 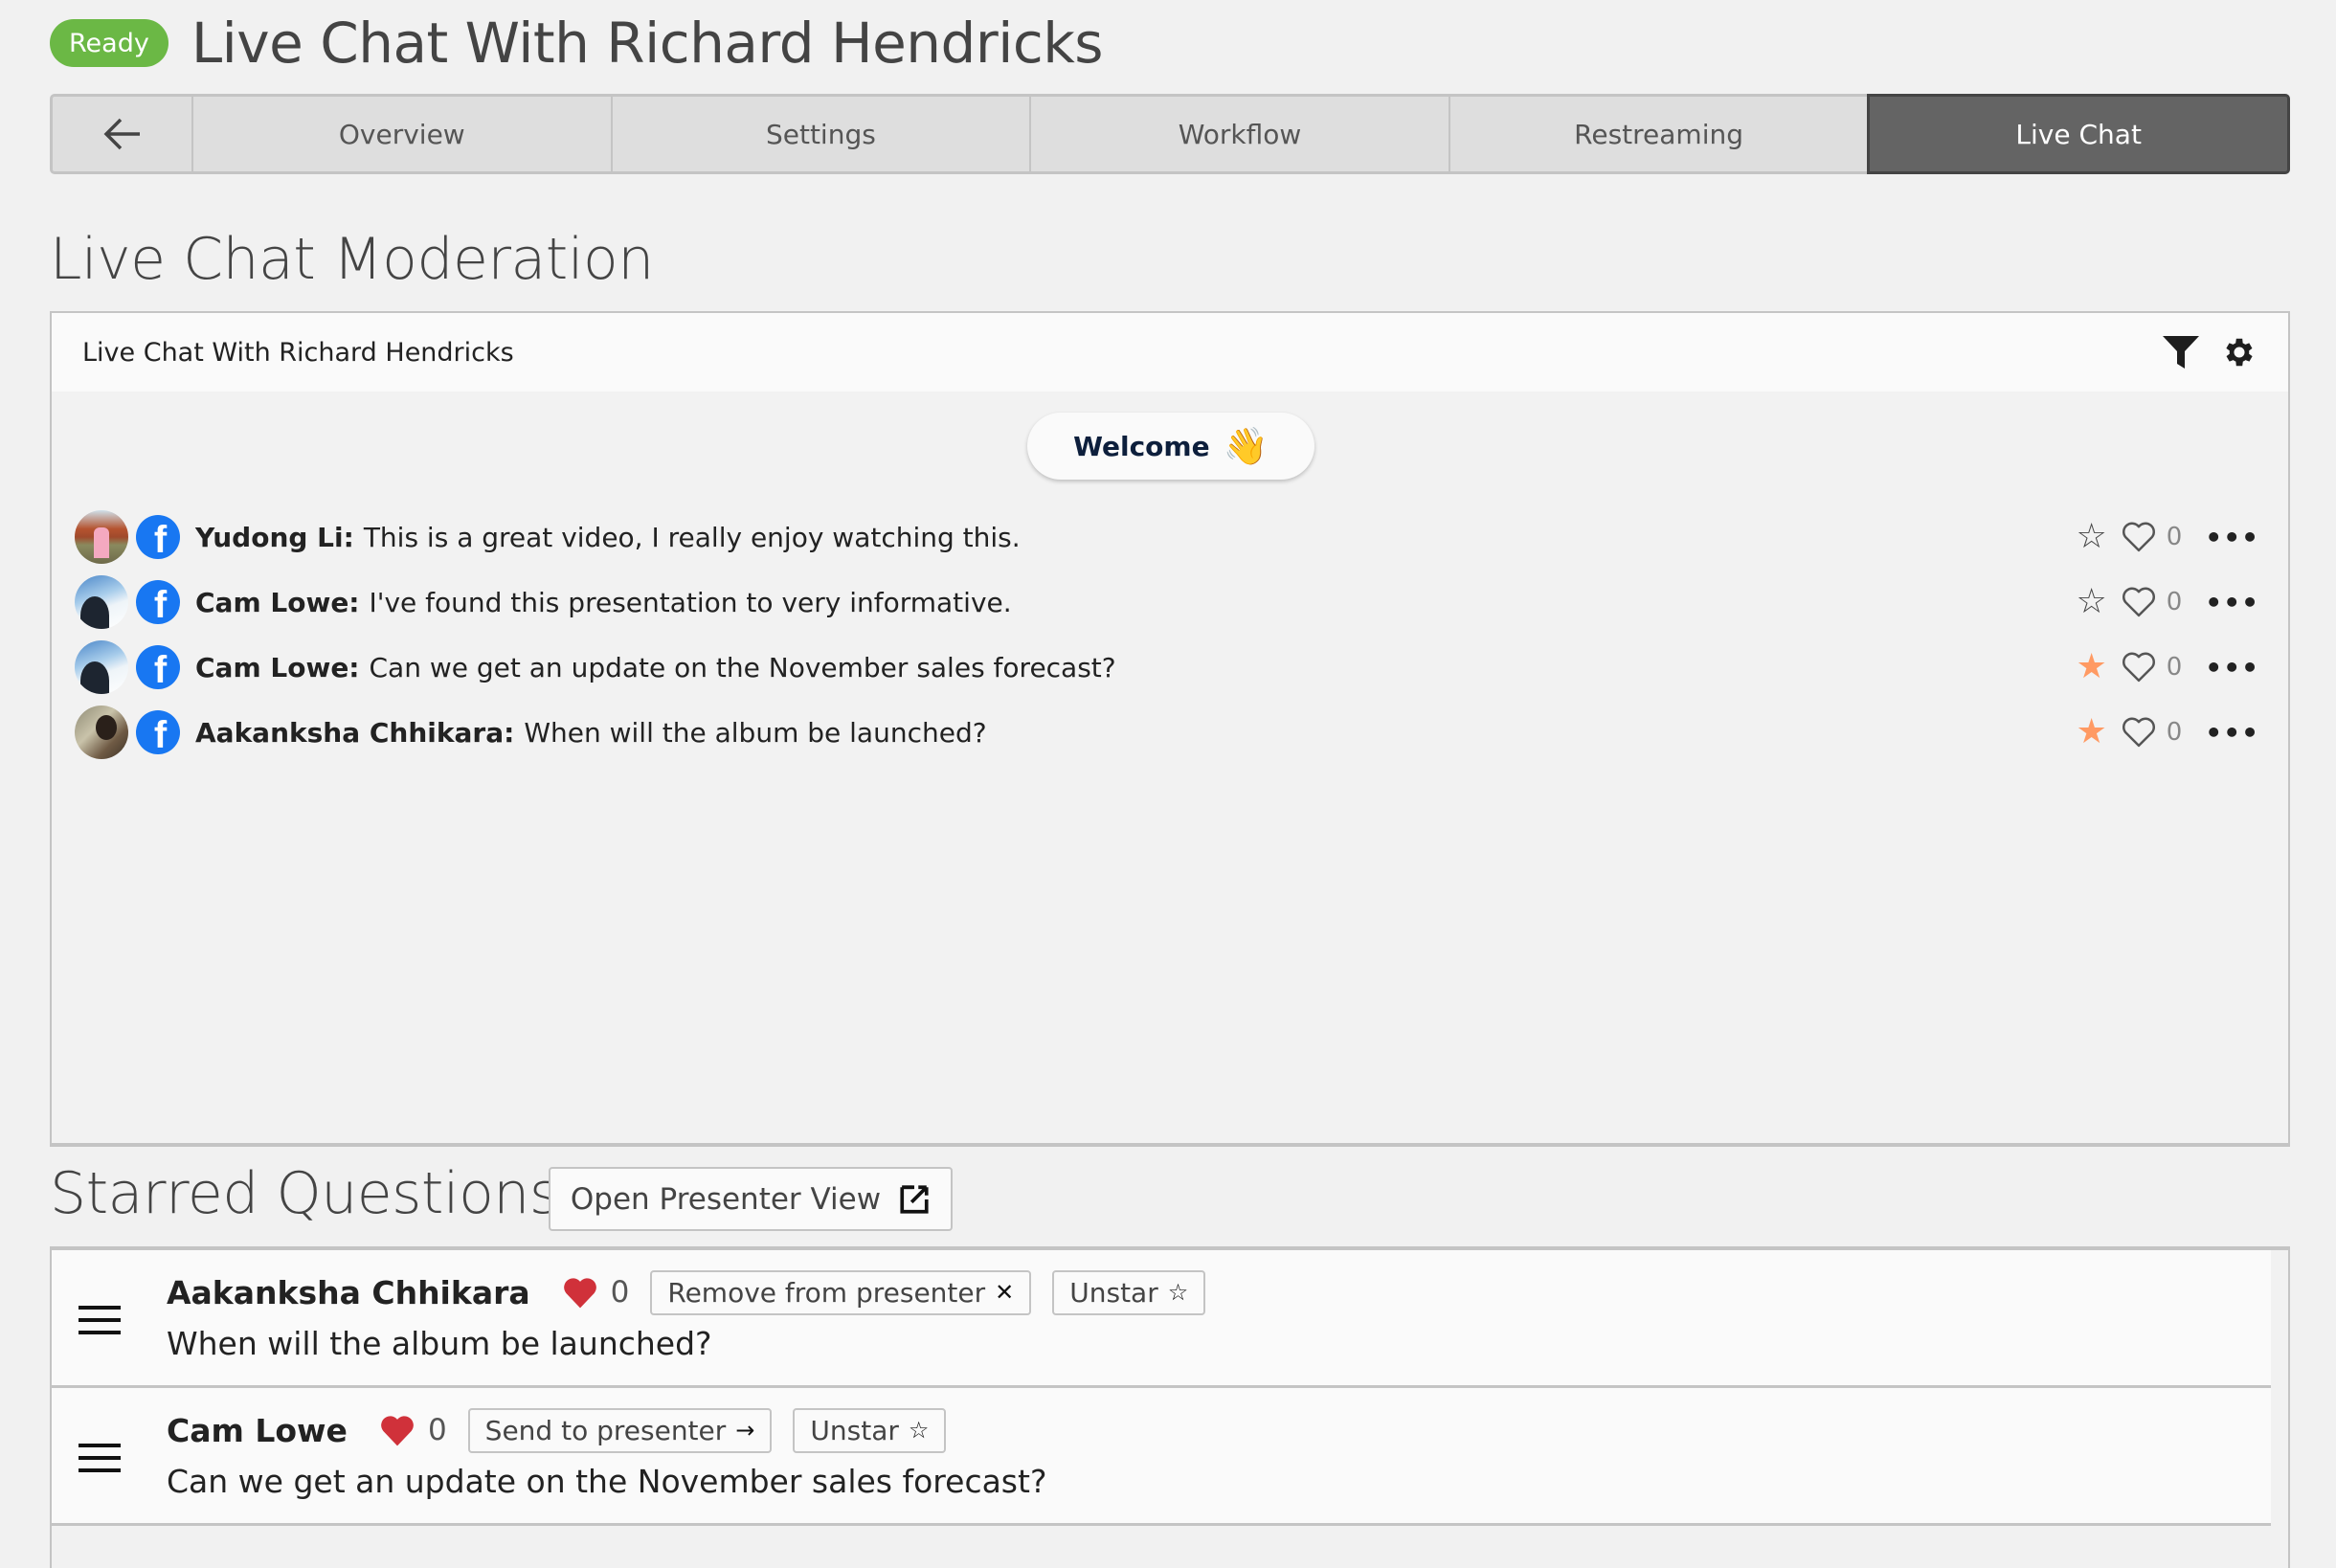 What do you see at coordinates (1170, 353) in the screenshot?
I see `chat-panel-header: Live Chat With Richard Hendricks` at bounding box center [1170, 353].